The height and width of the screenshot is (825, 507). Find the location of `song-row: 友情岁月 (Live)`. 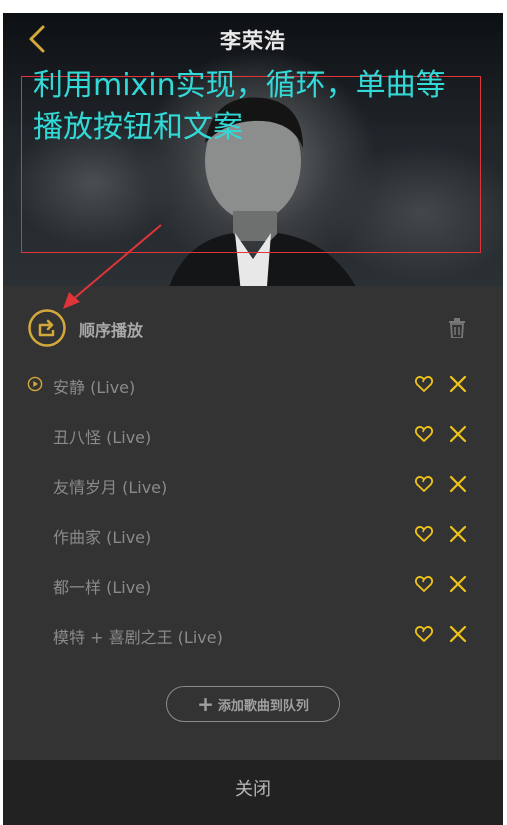

song-row: 友情岁月 (Live) is located at coordinates (253, 484).